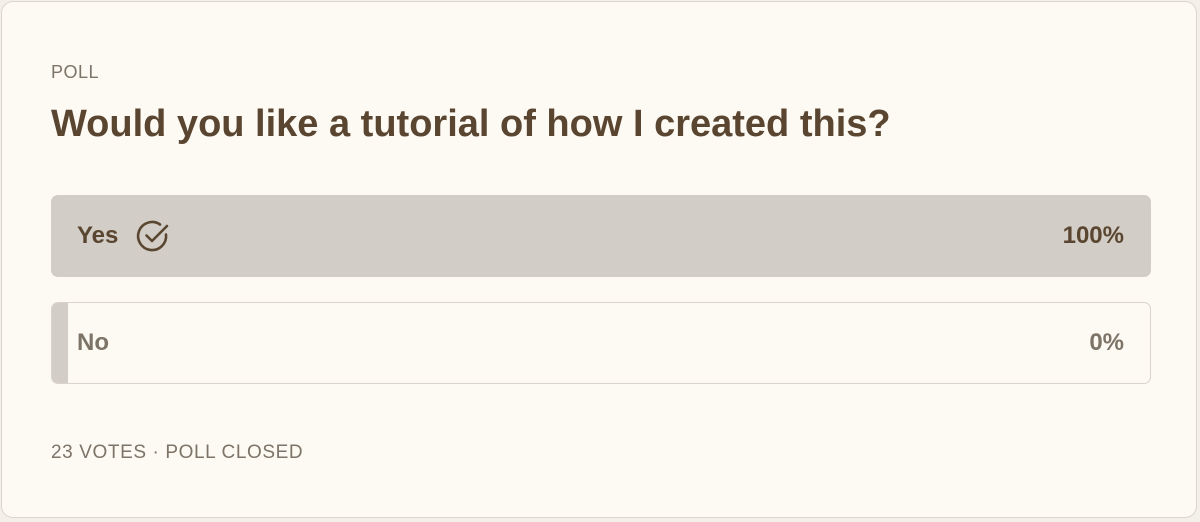  I want to click on poll-eyebrow: POLL, so click(75, 72).